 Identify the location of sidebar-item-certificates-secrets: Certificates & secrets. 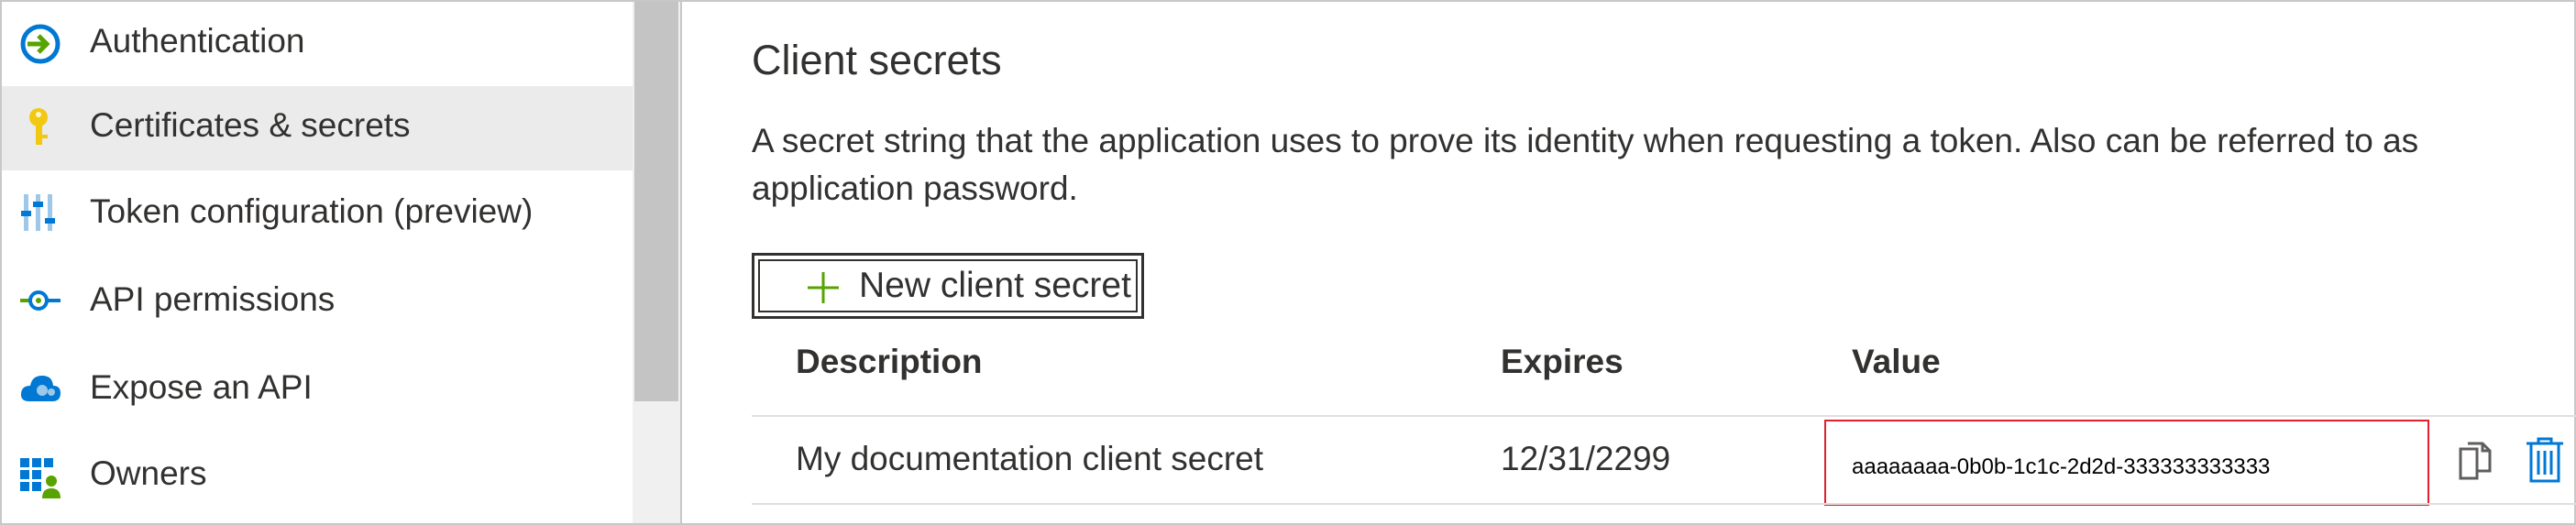
(317, 128).